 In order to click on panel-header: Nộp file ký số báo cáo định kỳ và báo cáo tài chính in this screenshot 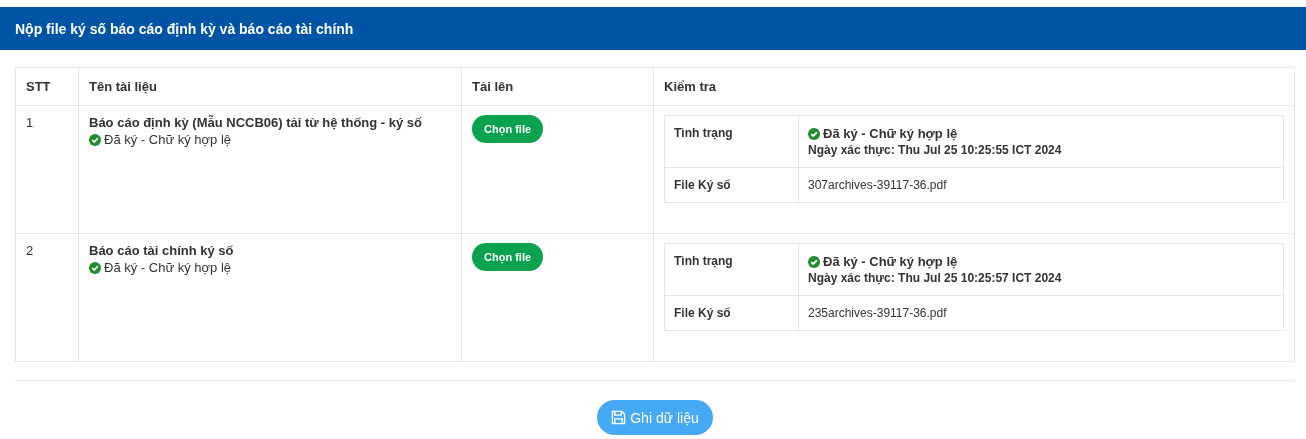, I will do `click(653, 28)`.